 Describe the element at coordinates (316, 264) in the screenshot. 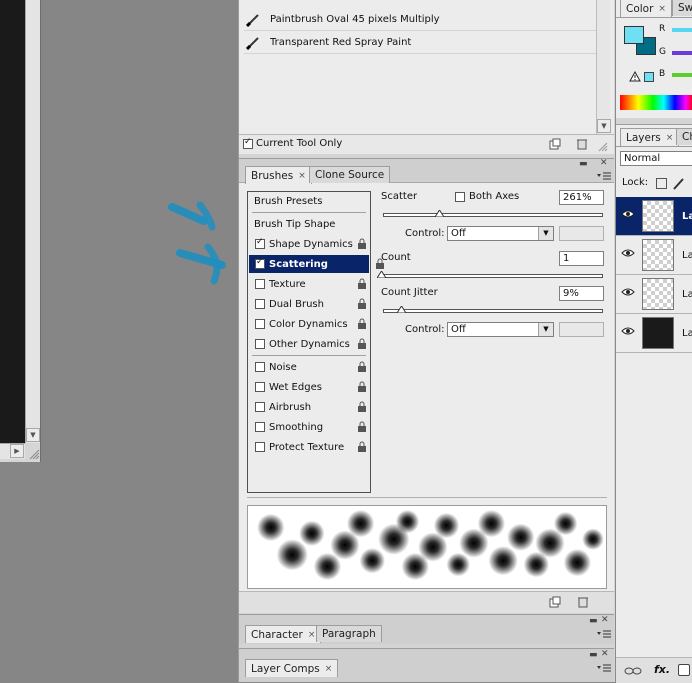

I see `option-scattering: Scattering` at that location.